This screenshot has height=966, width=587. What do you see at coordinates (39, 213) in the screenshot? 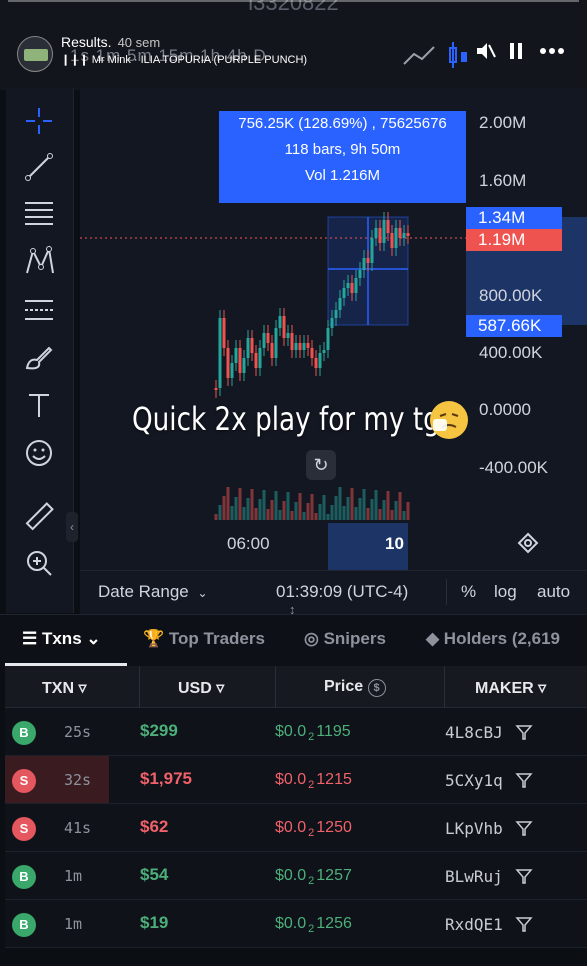
I see `fib-icon` at bounding box center [39, 213].